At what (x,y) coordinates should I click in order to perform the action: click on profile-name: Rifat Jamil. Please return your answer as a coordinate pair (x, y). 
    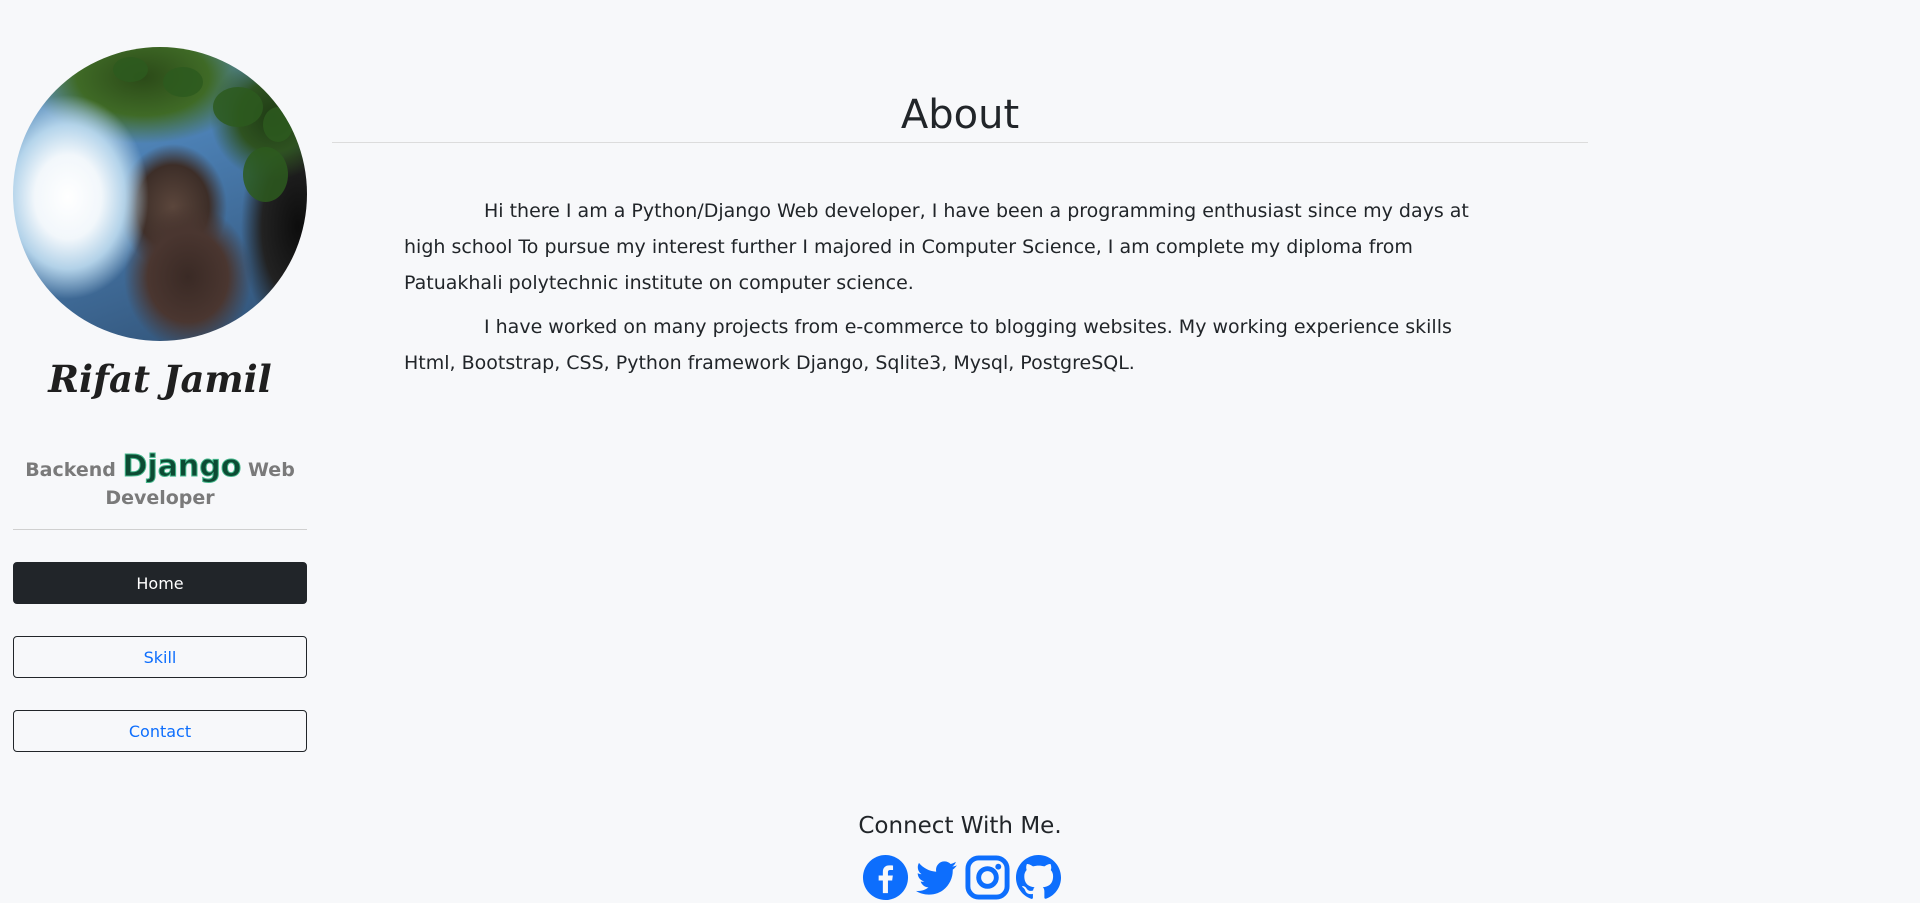
    Looking at the image, I should click on (160, 379).